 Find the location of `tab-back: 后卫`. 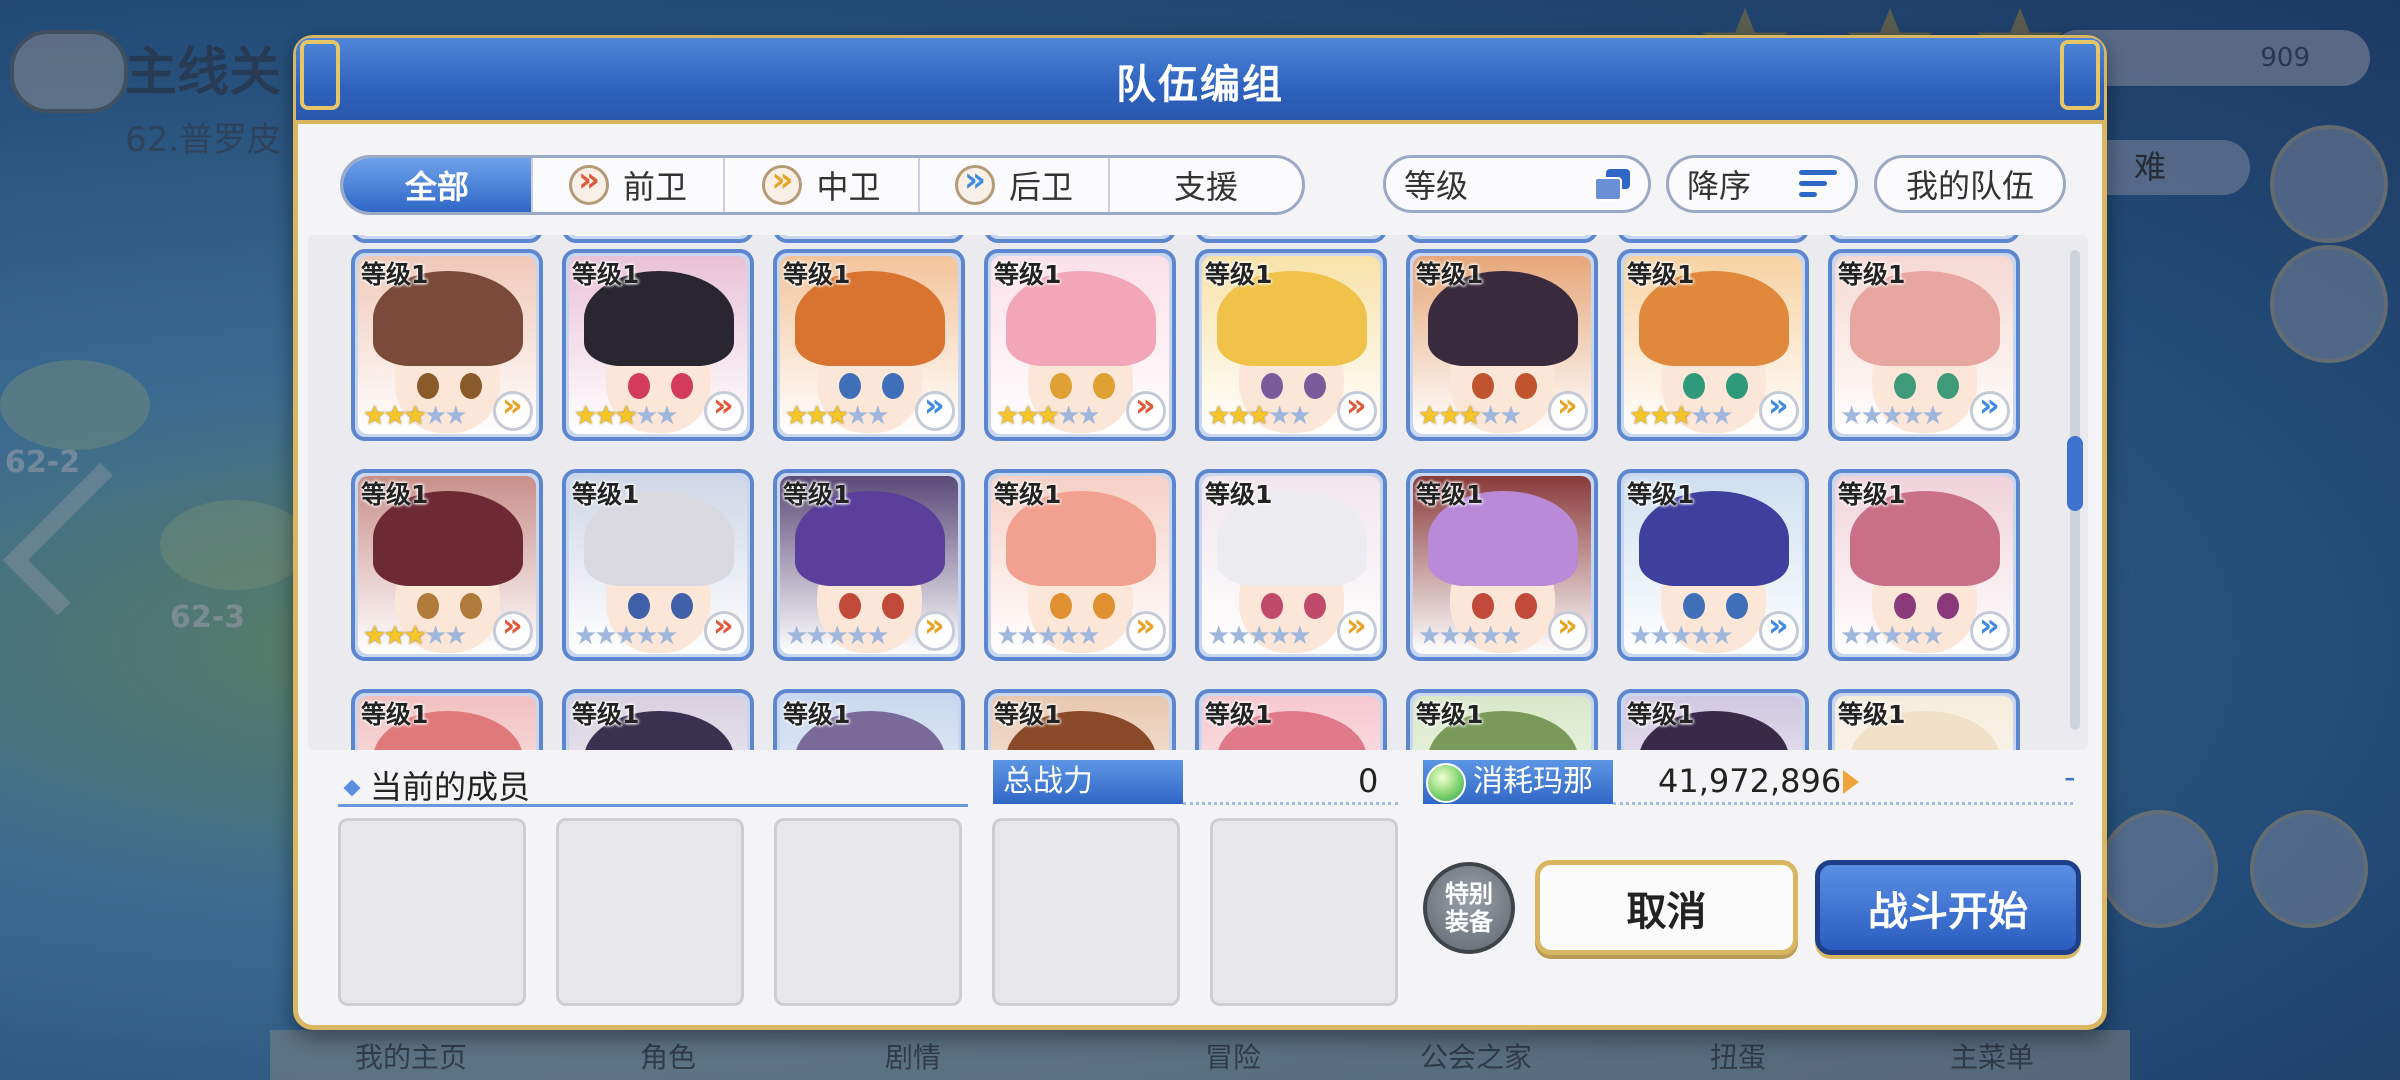

tab-back: 后卫 is located at coordinates (1015, 185).